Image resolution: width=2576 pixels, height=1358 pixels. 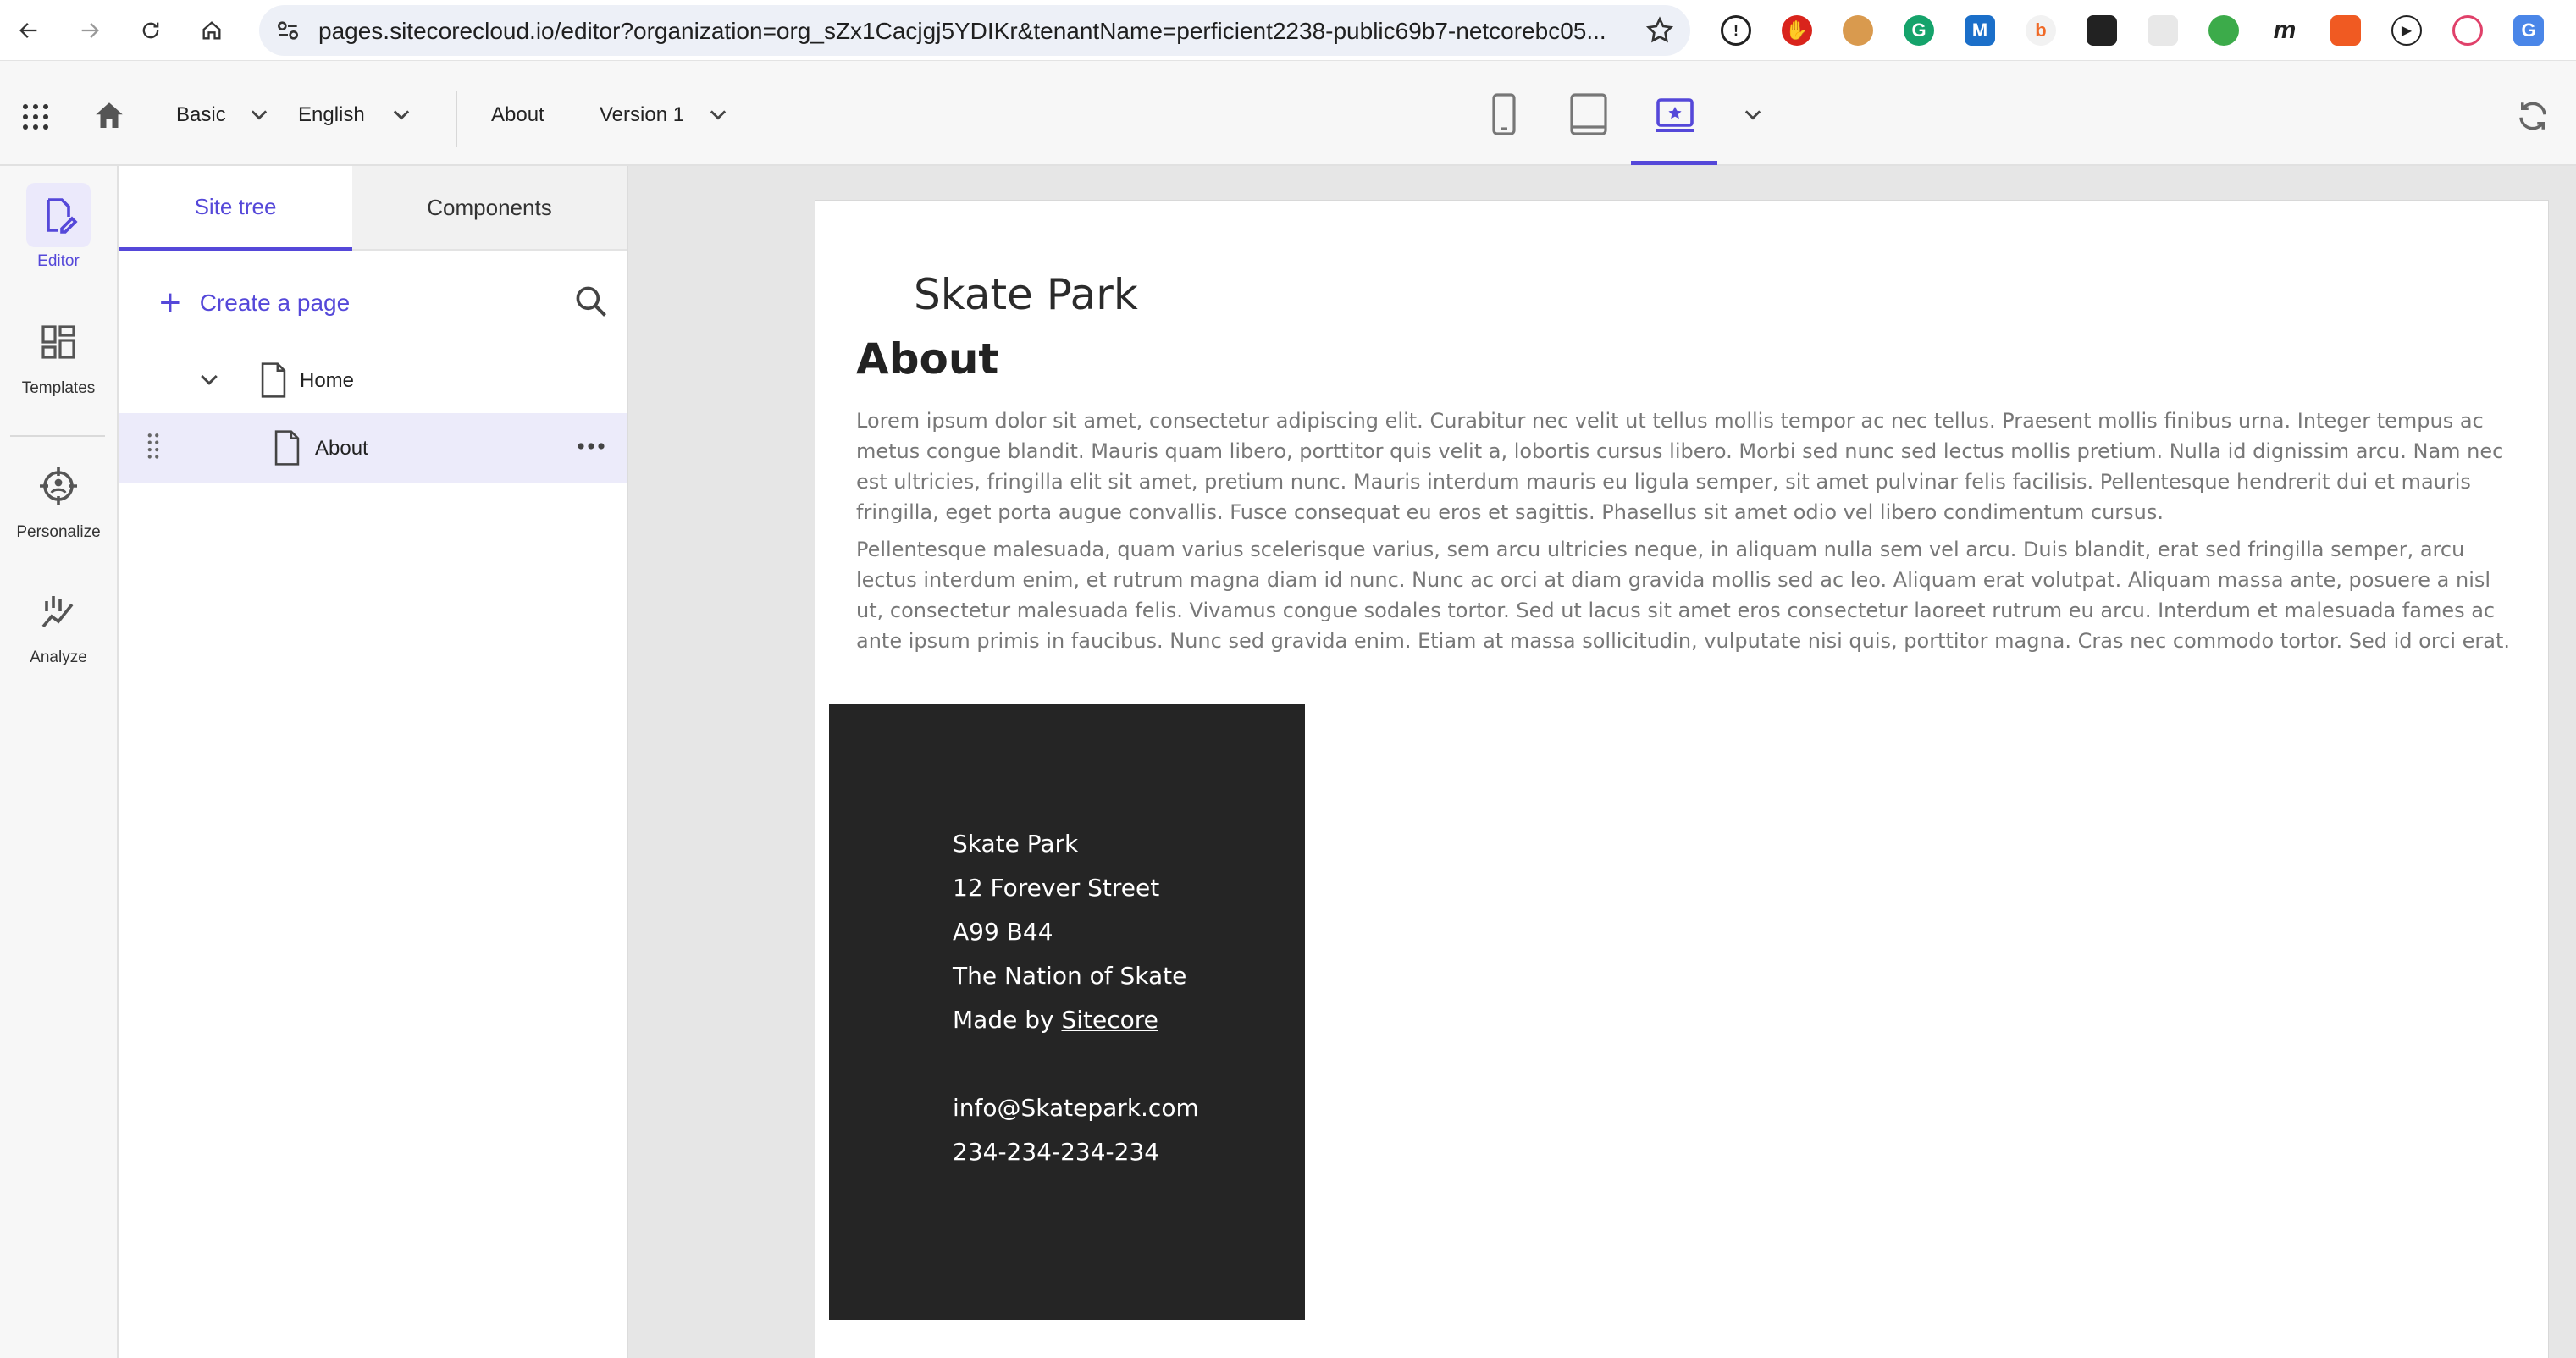 What do you see at coordinates (591, 446) in the screenshot?
I see `more-options-icon` at bounding box center [591, 446].